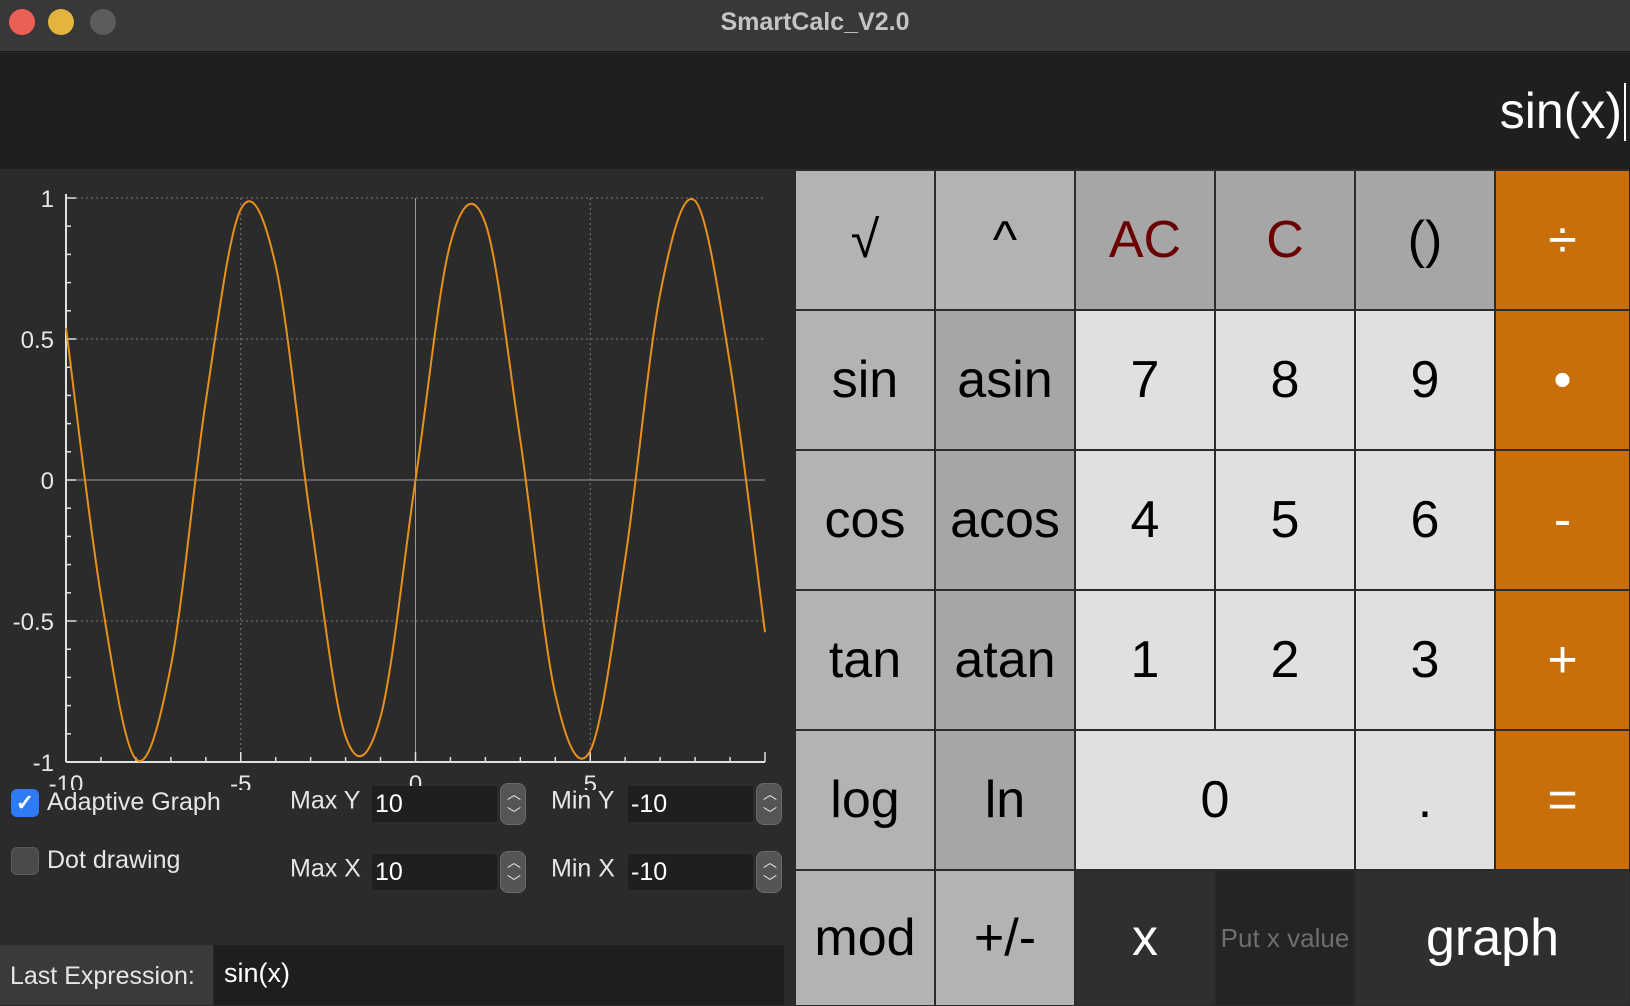  Describe the element at coordinates (1005, 380) in the screenshot. I see `asin-button: asin` at that location.